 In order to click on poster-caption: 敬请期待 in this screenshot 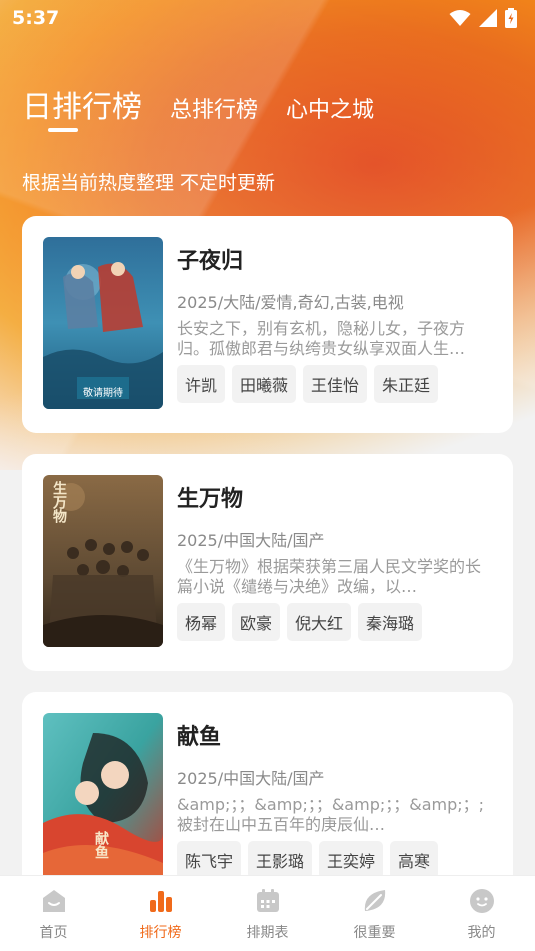, I will do `click(103, 393)`.